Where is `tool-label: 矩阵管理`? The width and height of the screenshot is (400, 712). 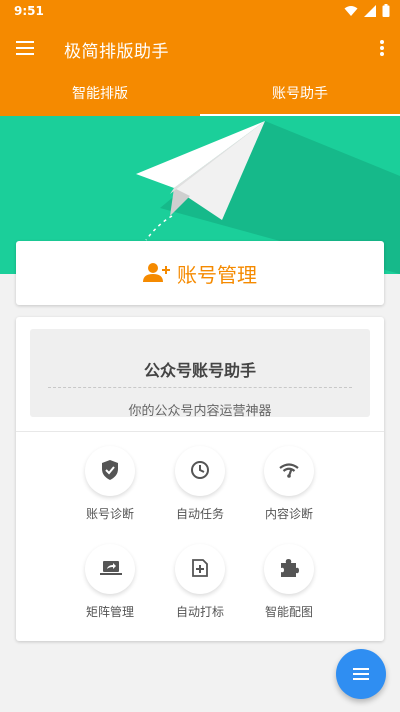
tool-label: 矩阵管理 is located at coordinates (109, 612).